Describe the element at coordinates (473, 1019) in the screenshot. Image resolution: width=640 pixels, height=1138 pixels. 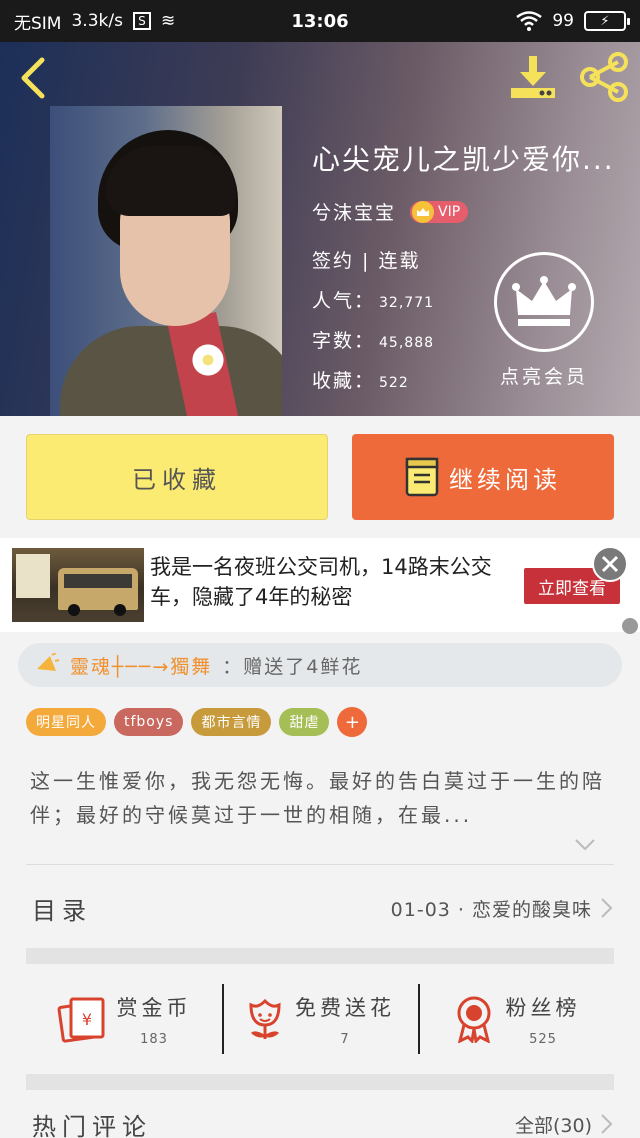
I see `medal-icon` at that location.